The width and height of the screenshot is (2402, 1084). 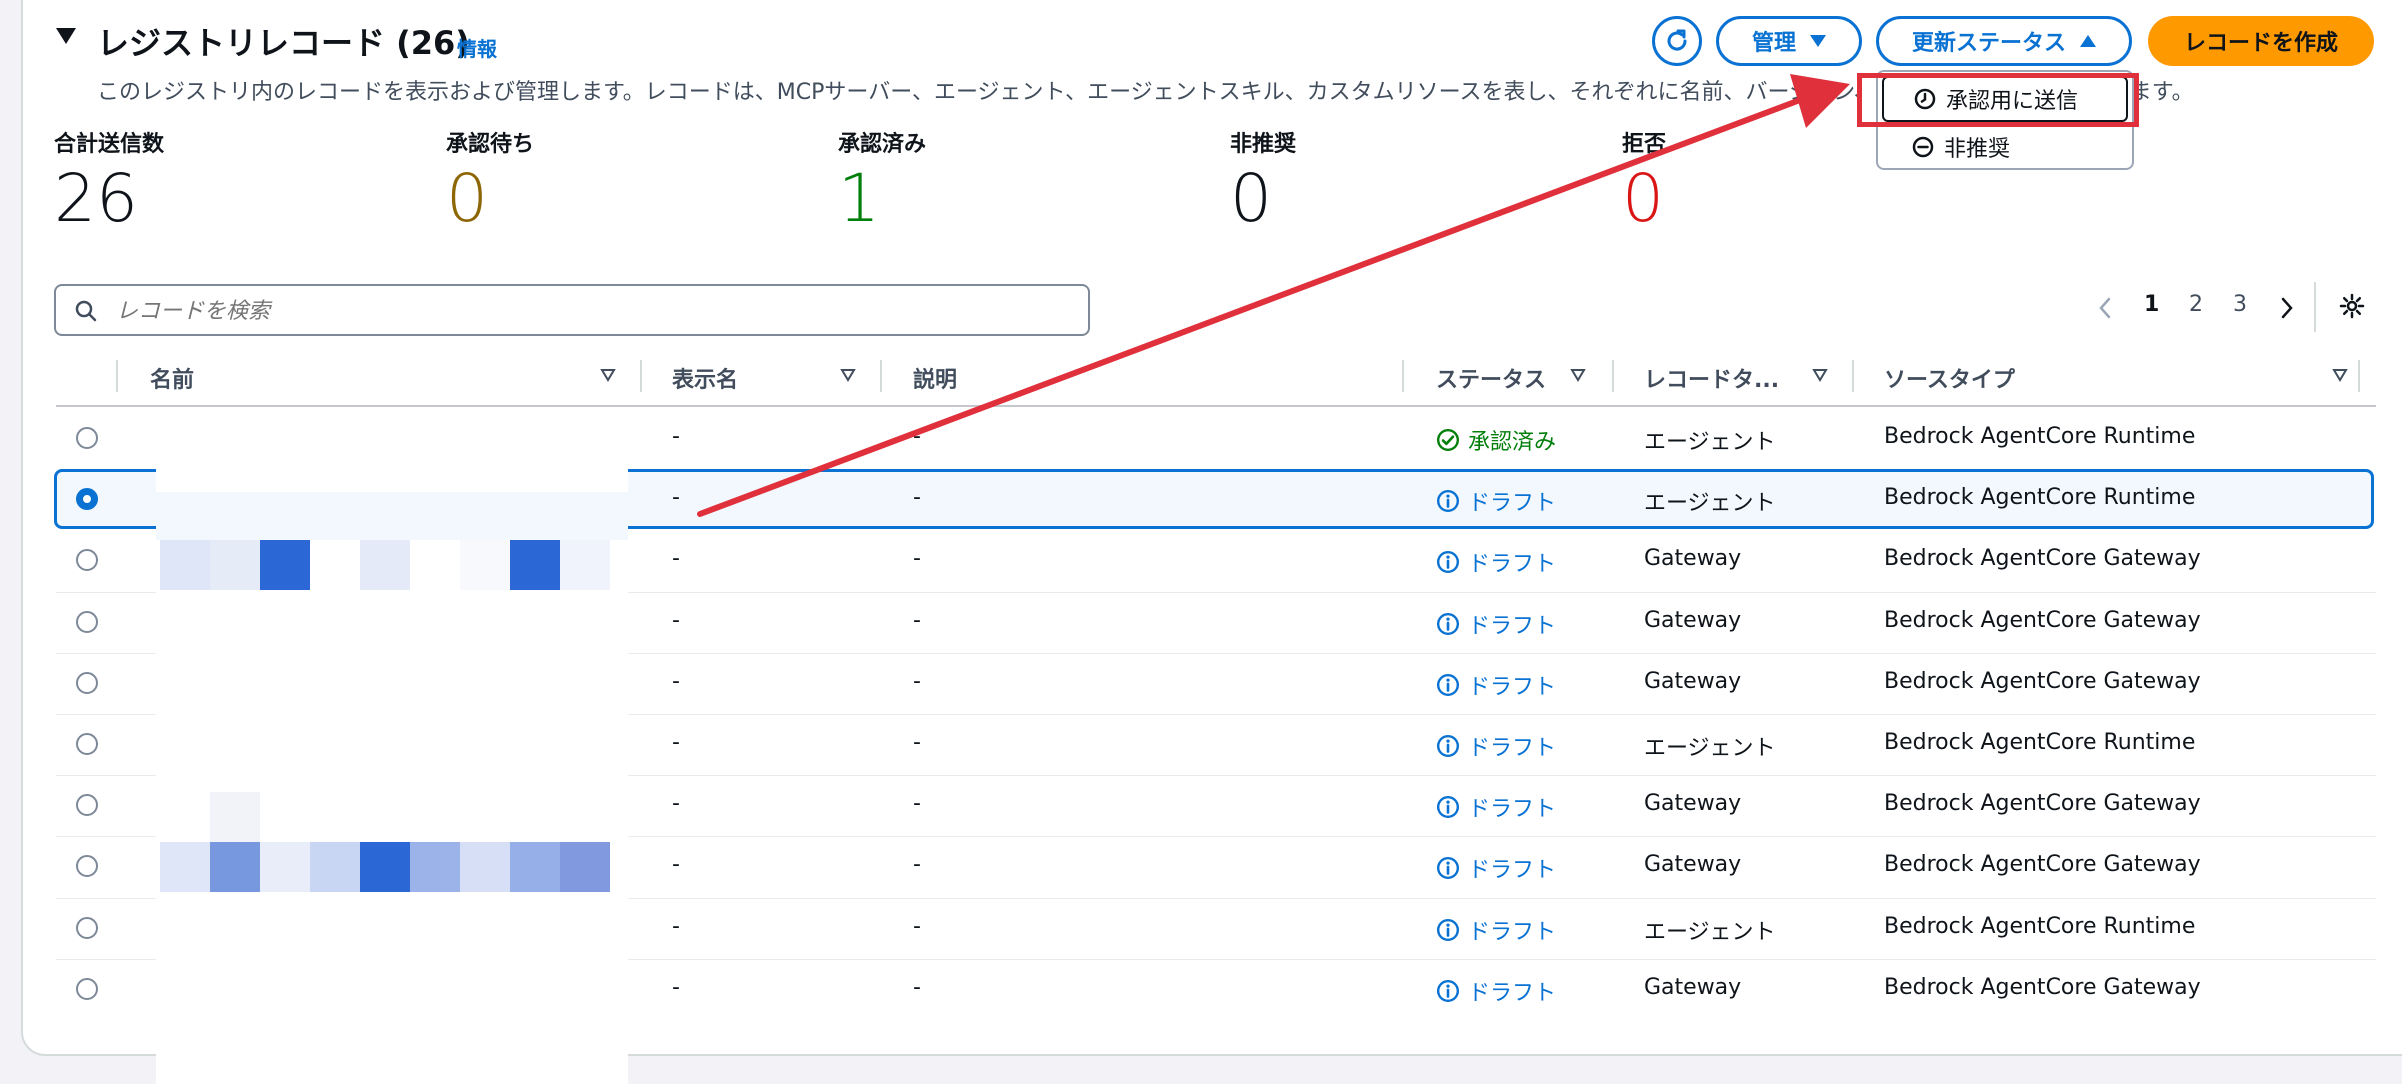 What do you see at coordinates (477, 47) in the screenshot?
I see `info-link: 情報` at bounding box center [477, 47].